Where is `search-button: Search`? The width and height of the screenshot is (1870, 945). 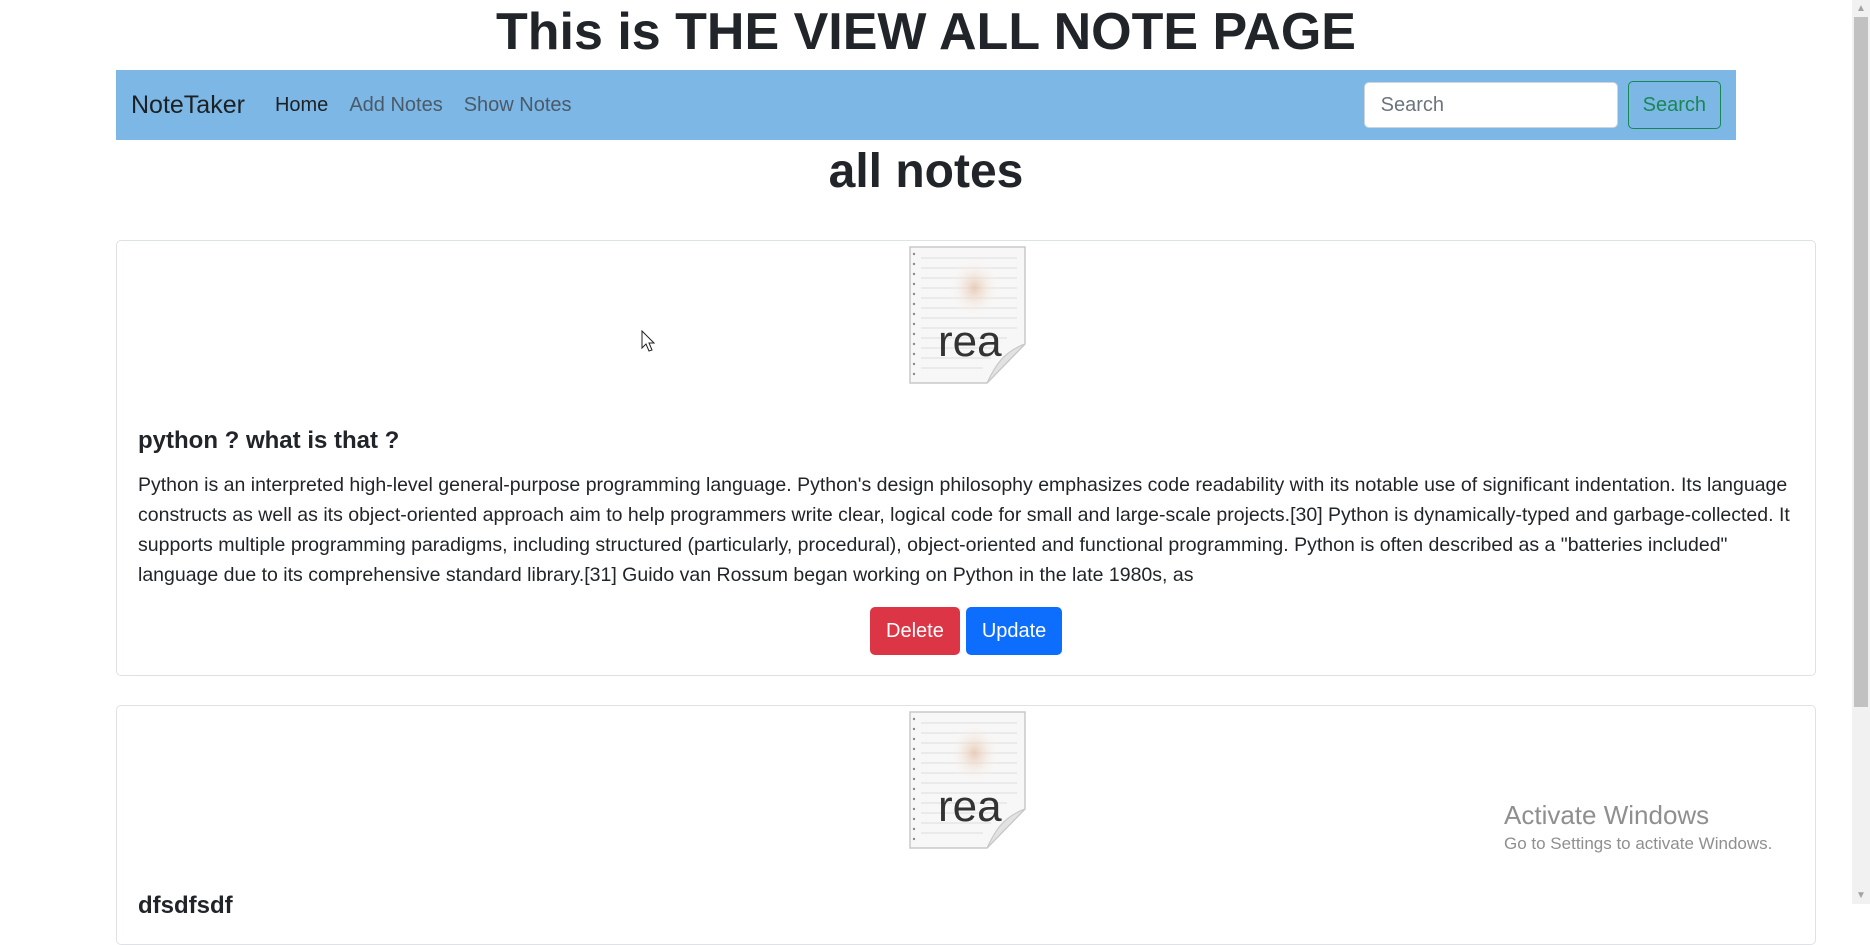 search-button: Search is located at coordinates (1674, 105).